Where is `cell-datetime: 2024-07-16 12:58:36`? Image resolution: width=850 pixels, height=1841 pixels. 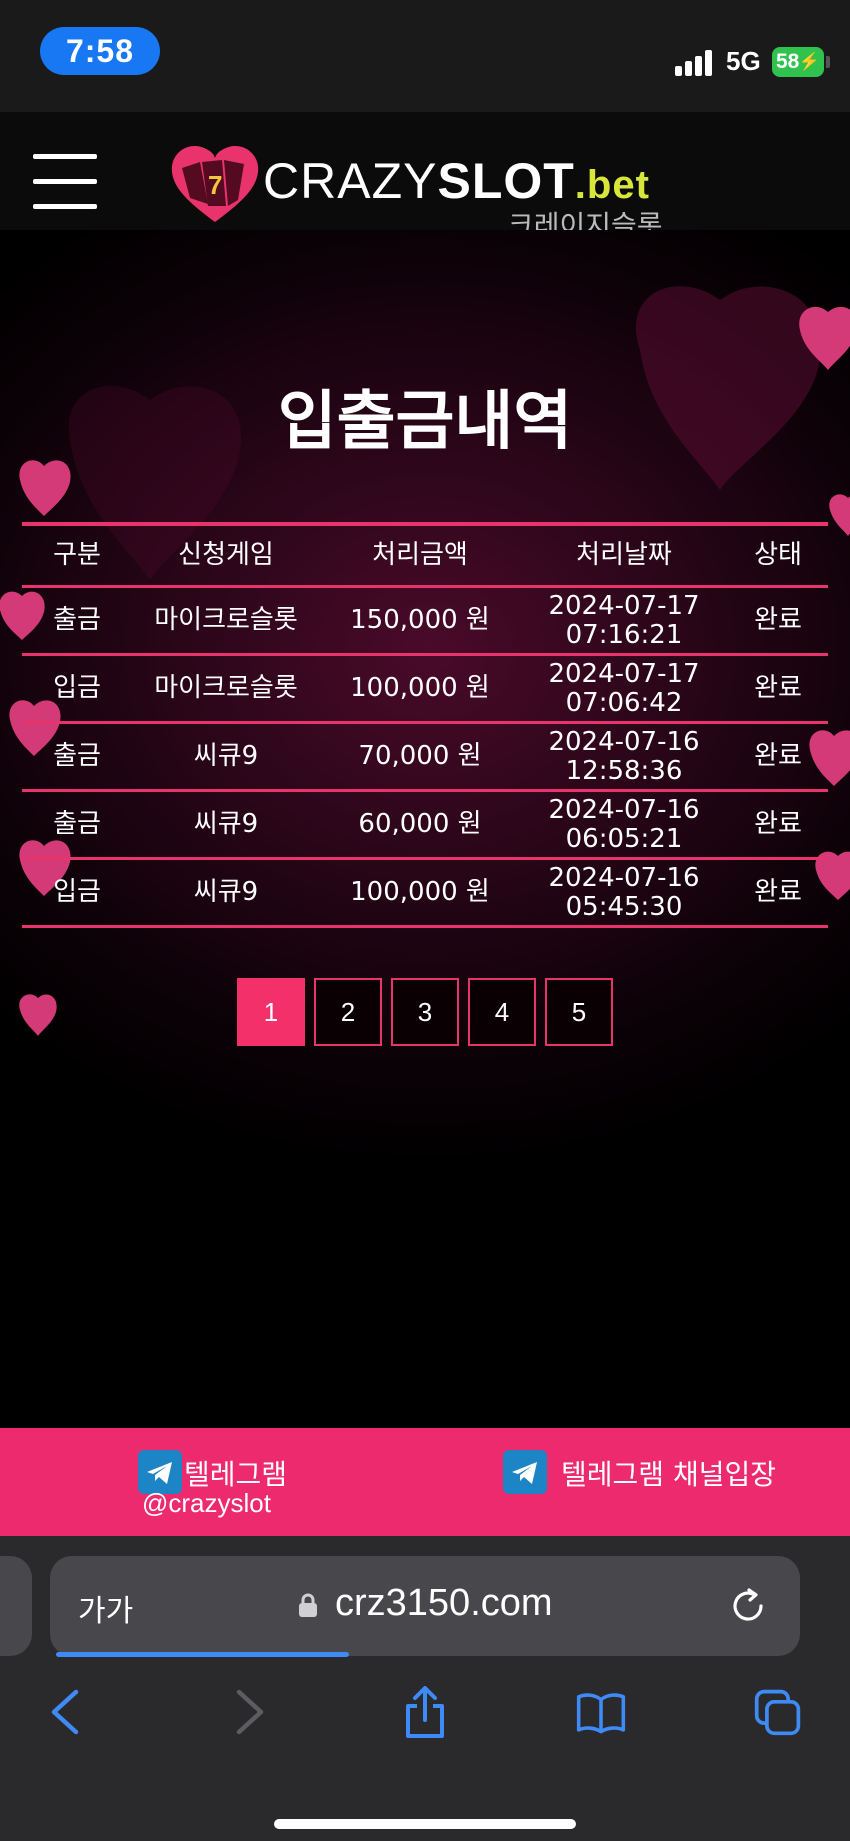
cell-datetime: 2024-07-16 12:58:36 is located at coordinates (624, 756).